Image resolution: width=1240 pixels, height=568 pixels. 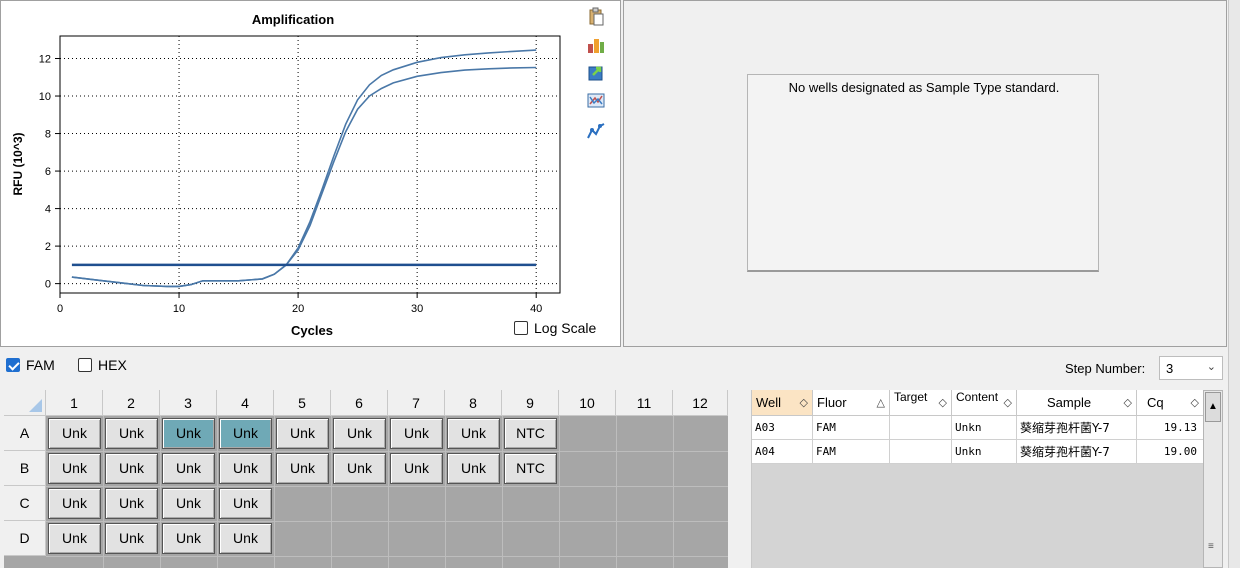 I want to click on scroll-up-button: ▲, so click(x=1213, y=407).